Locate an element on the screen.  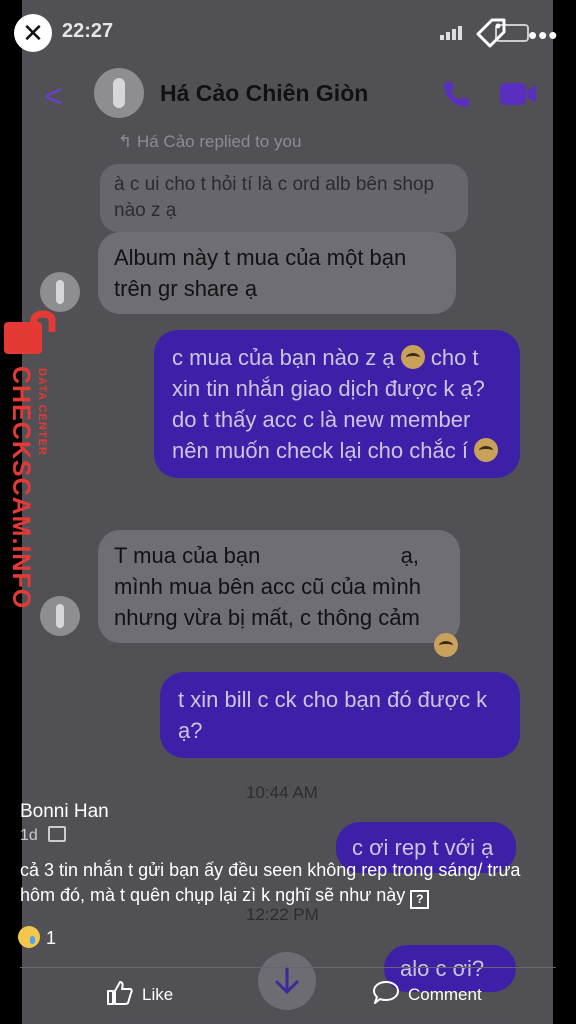
signal-icon is located at coordinates (452, 32).